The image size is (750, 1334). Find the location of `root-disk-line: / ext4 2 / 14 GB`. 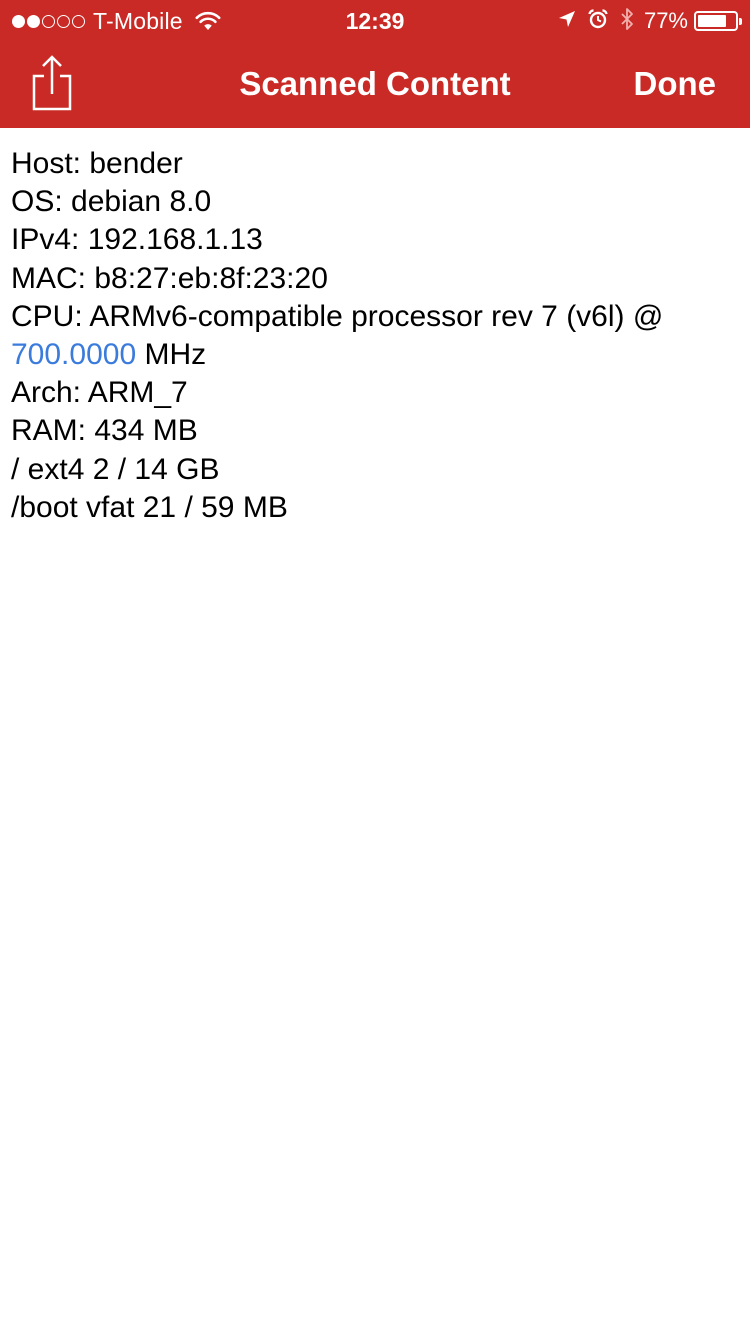

root-disk-line: / ext4 2 / 14 GB is located at coordinates (115, 469).